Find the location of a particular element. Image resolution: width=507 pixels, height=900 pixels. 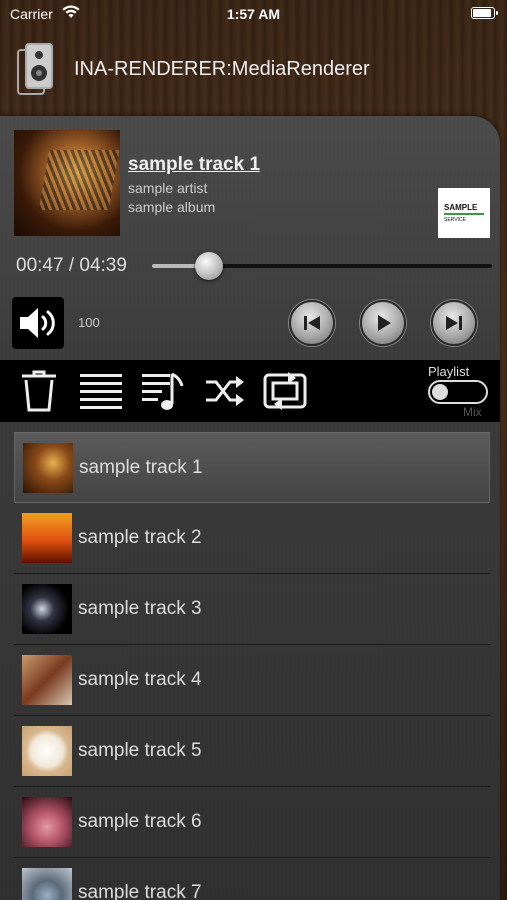

status-time: 1:57 AM is located at coordinates (253, 14).